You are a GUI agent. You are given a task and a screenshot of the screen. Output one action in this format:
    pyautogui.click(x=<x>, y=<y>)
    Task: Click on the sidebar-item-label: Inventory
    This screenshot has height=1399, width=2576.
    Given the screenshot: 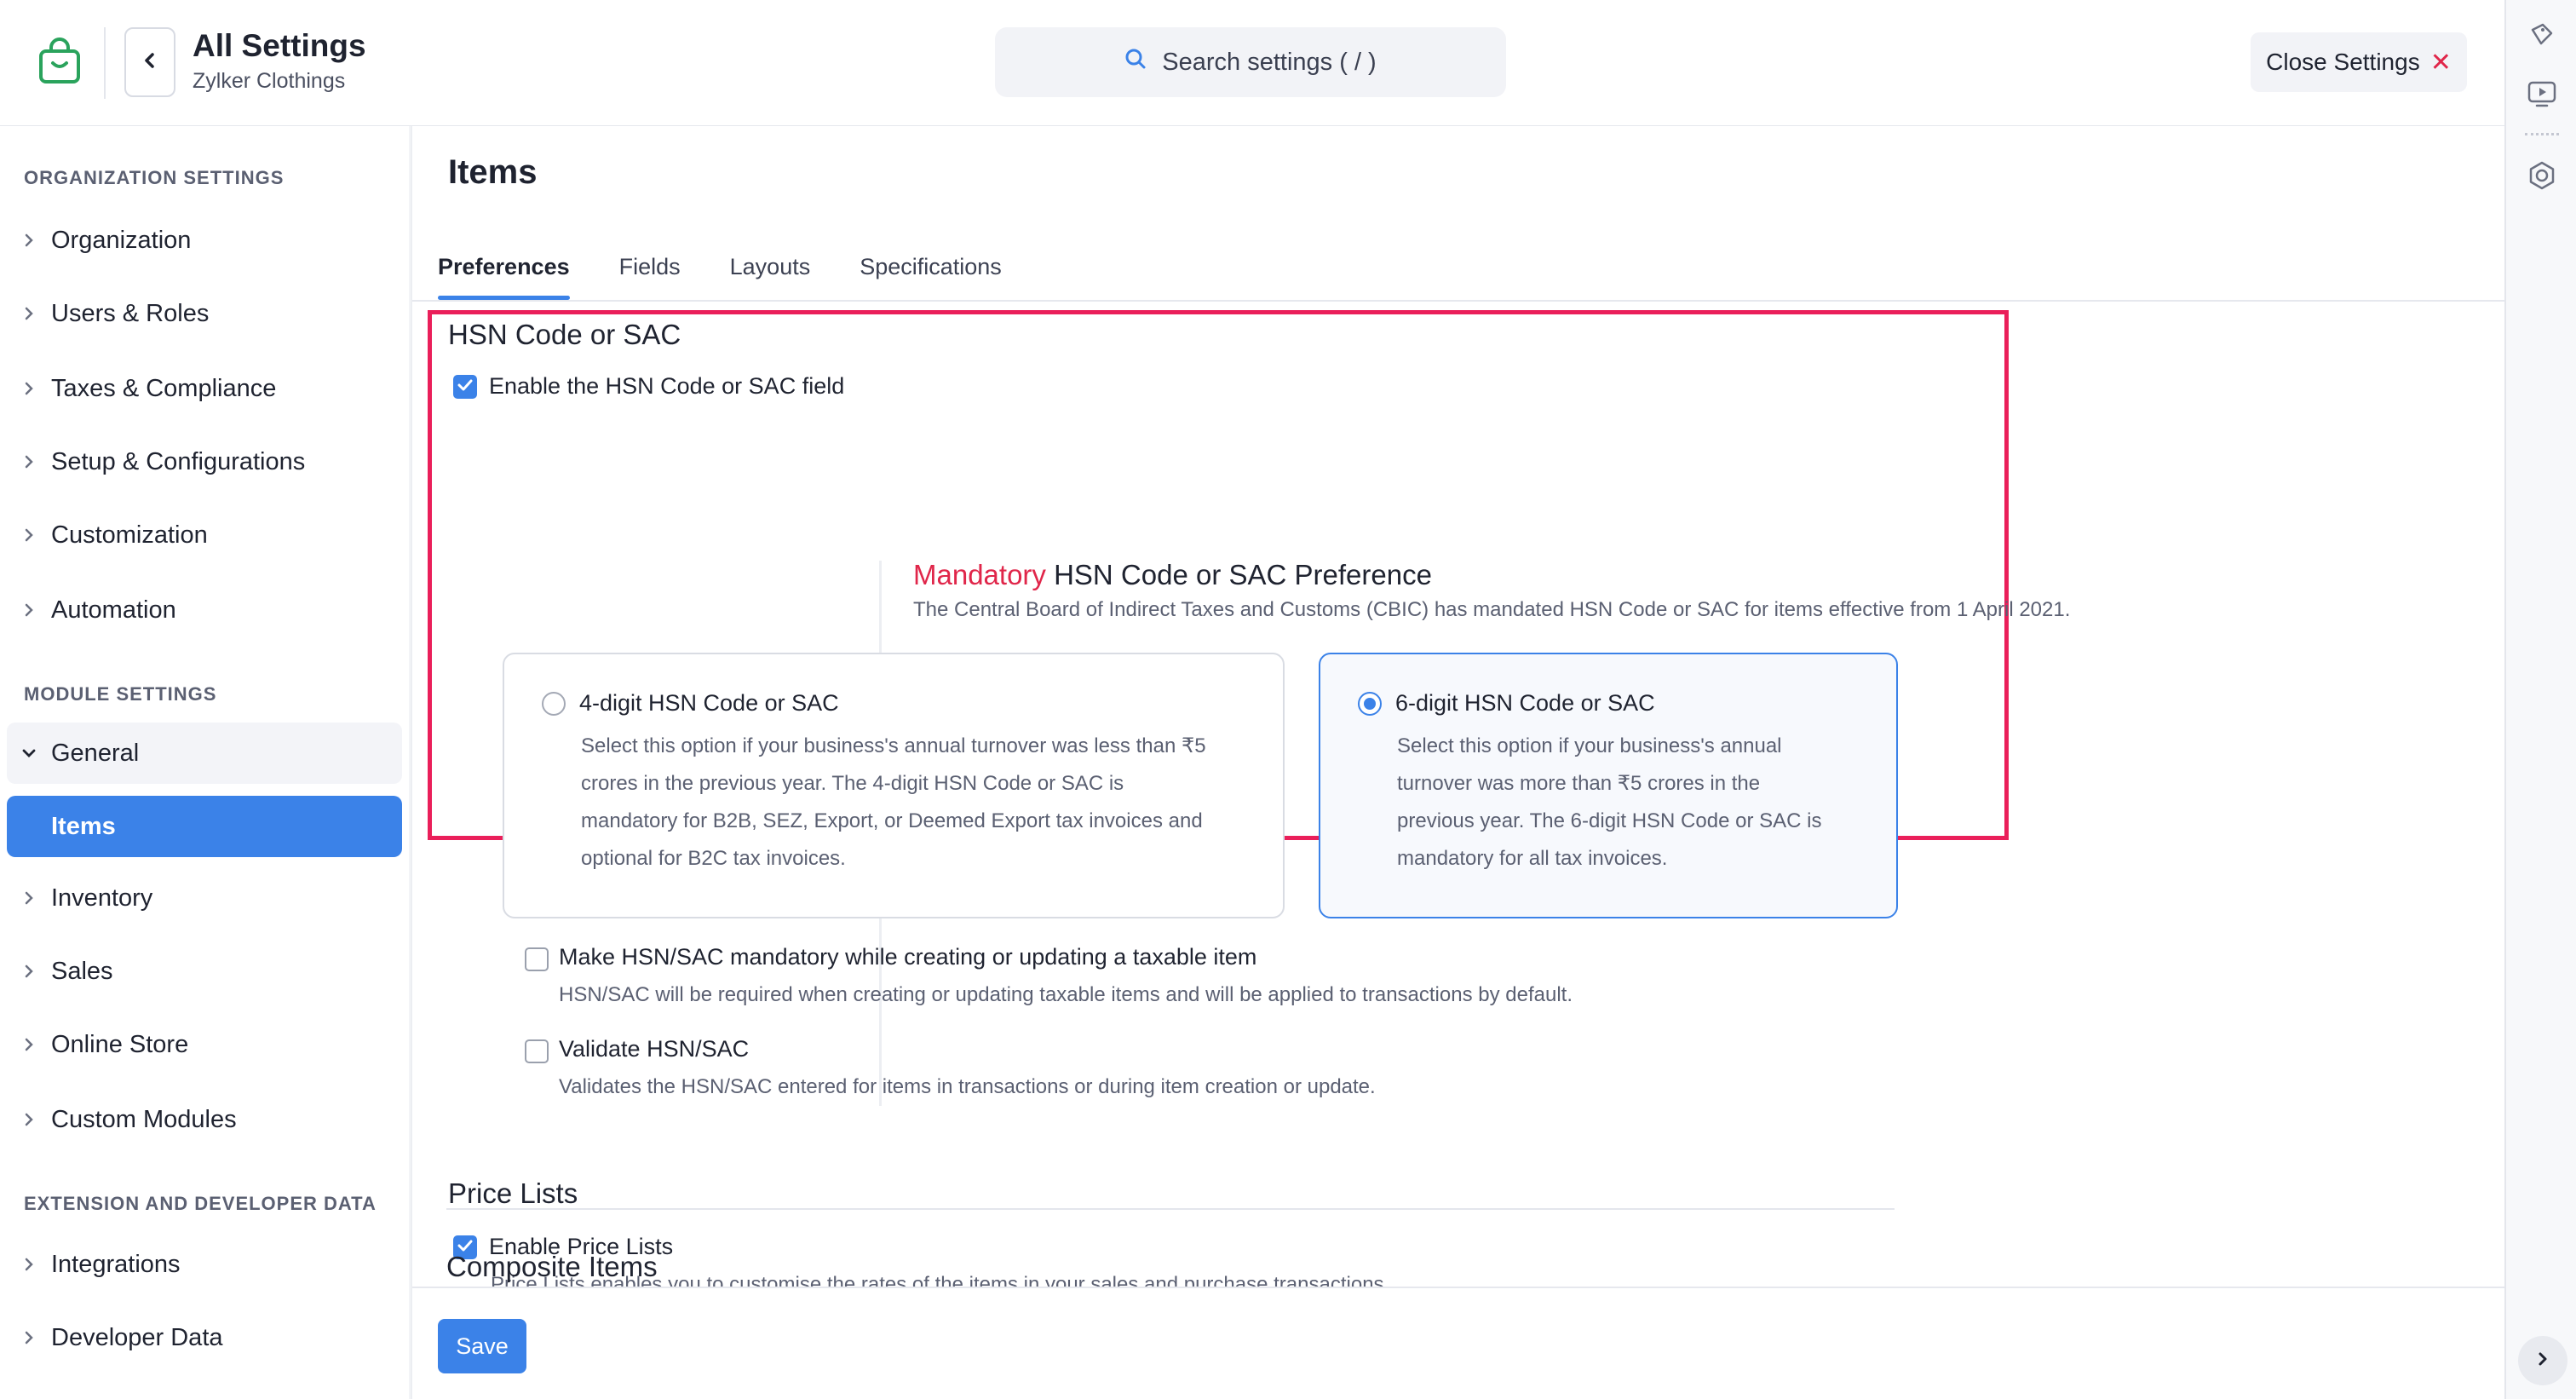 What is the action you would take?
    pyautogui.click(x=102, y=898)
    